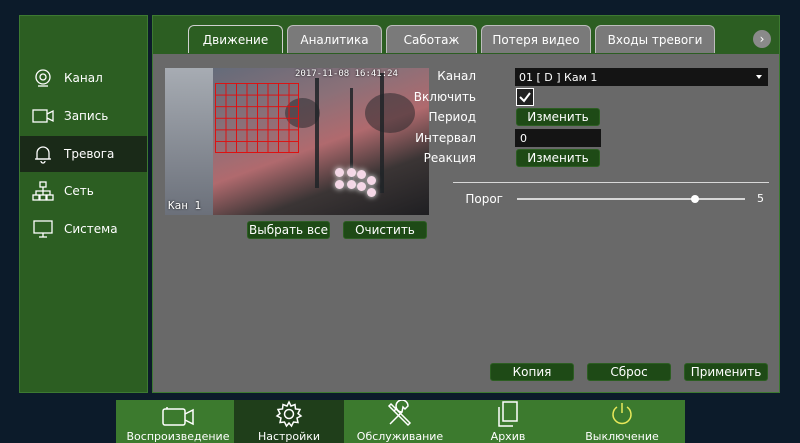 Image resolution: width=800 pixels, height=443 pixels. Describe the element at coordinates (91, 229) in the screenshot. I see `sidebar-item-label: Система` at that location.